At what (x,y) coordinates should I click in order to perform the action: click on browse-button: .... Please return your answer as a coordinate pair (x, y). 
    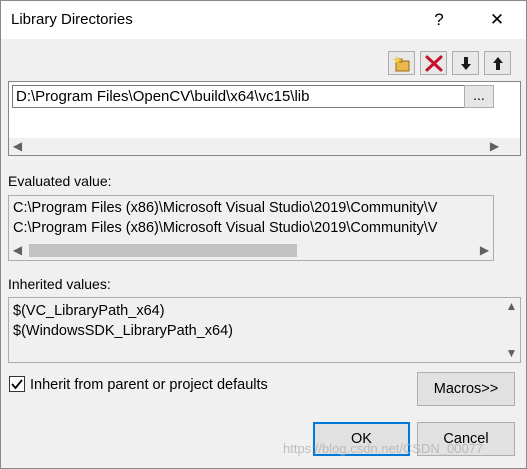
    Looking at the image, I should click on (479, 96).